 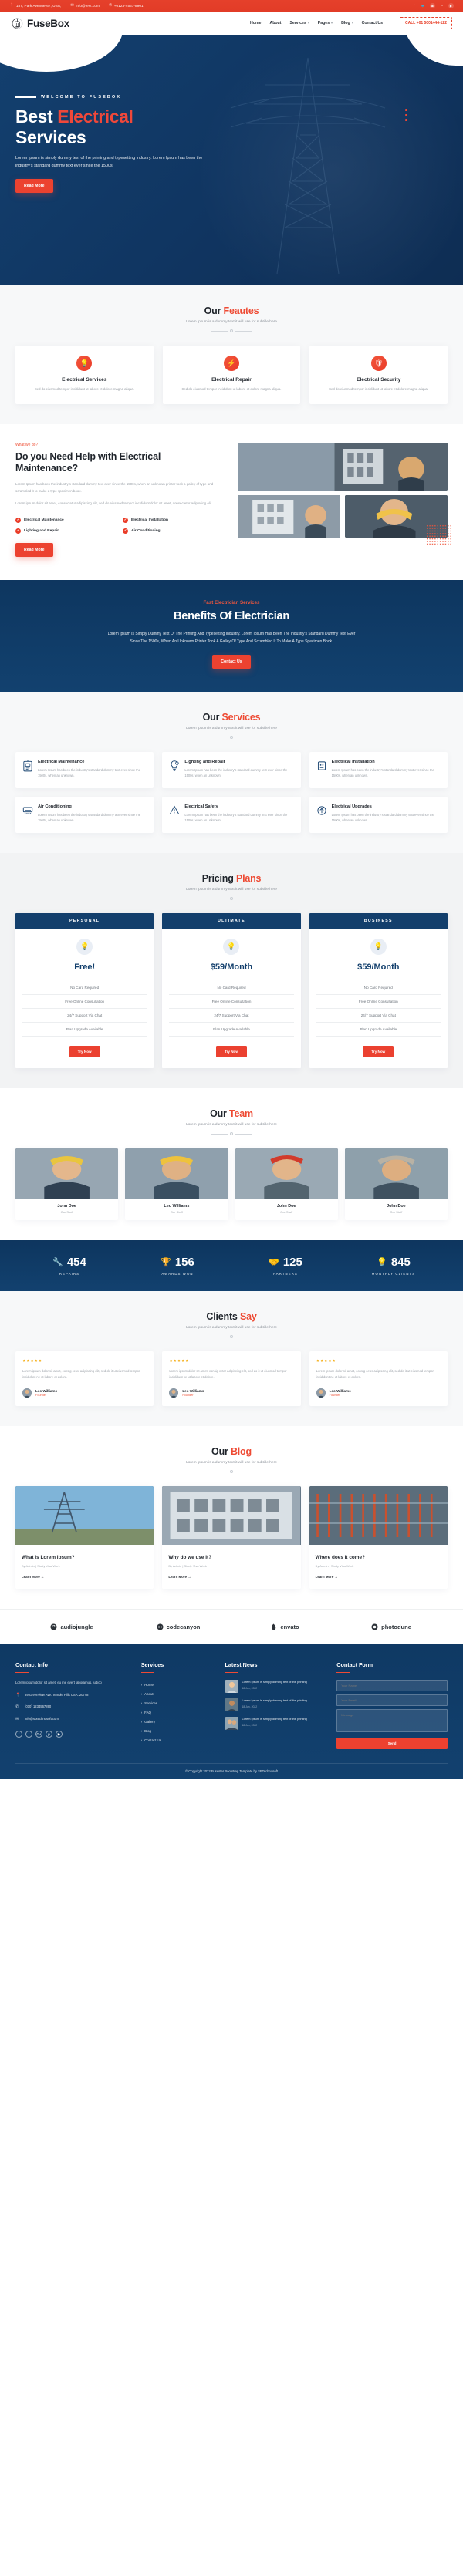 I want to click on pricing-feature: No Card Required, so click(x=231, y=988).